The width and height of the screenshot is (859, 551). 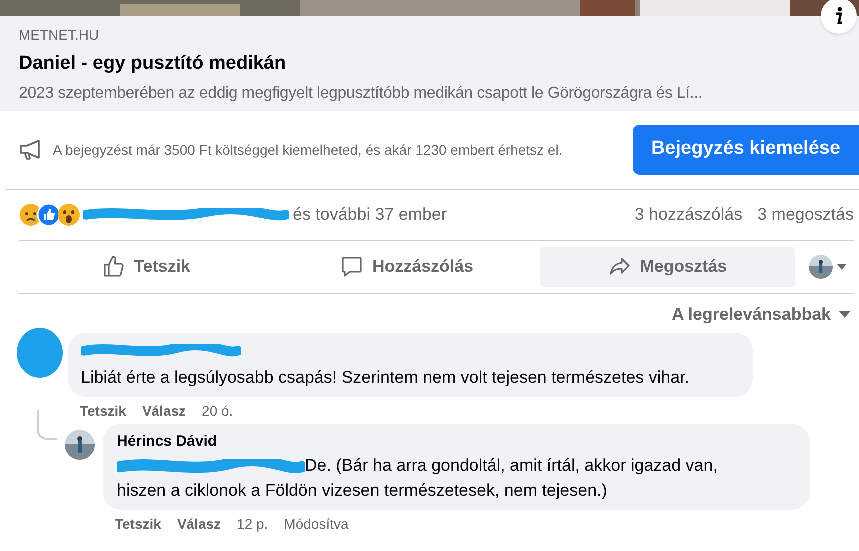 What do you see at coordinates (218, 411) in the screenshot?
I see `comment-time: 20 ó.` at bounding box center [218, 411].